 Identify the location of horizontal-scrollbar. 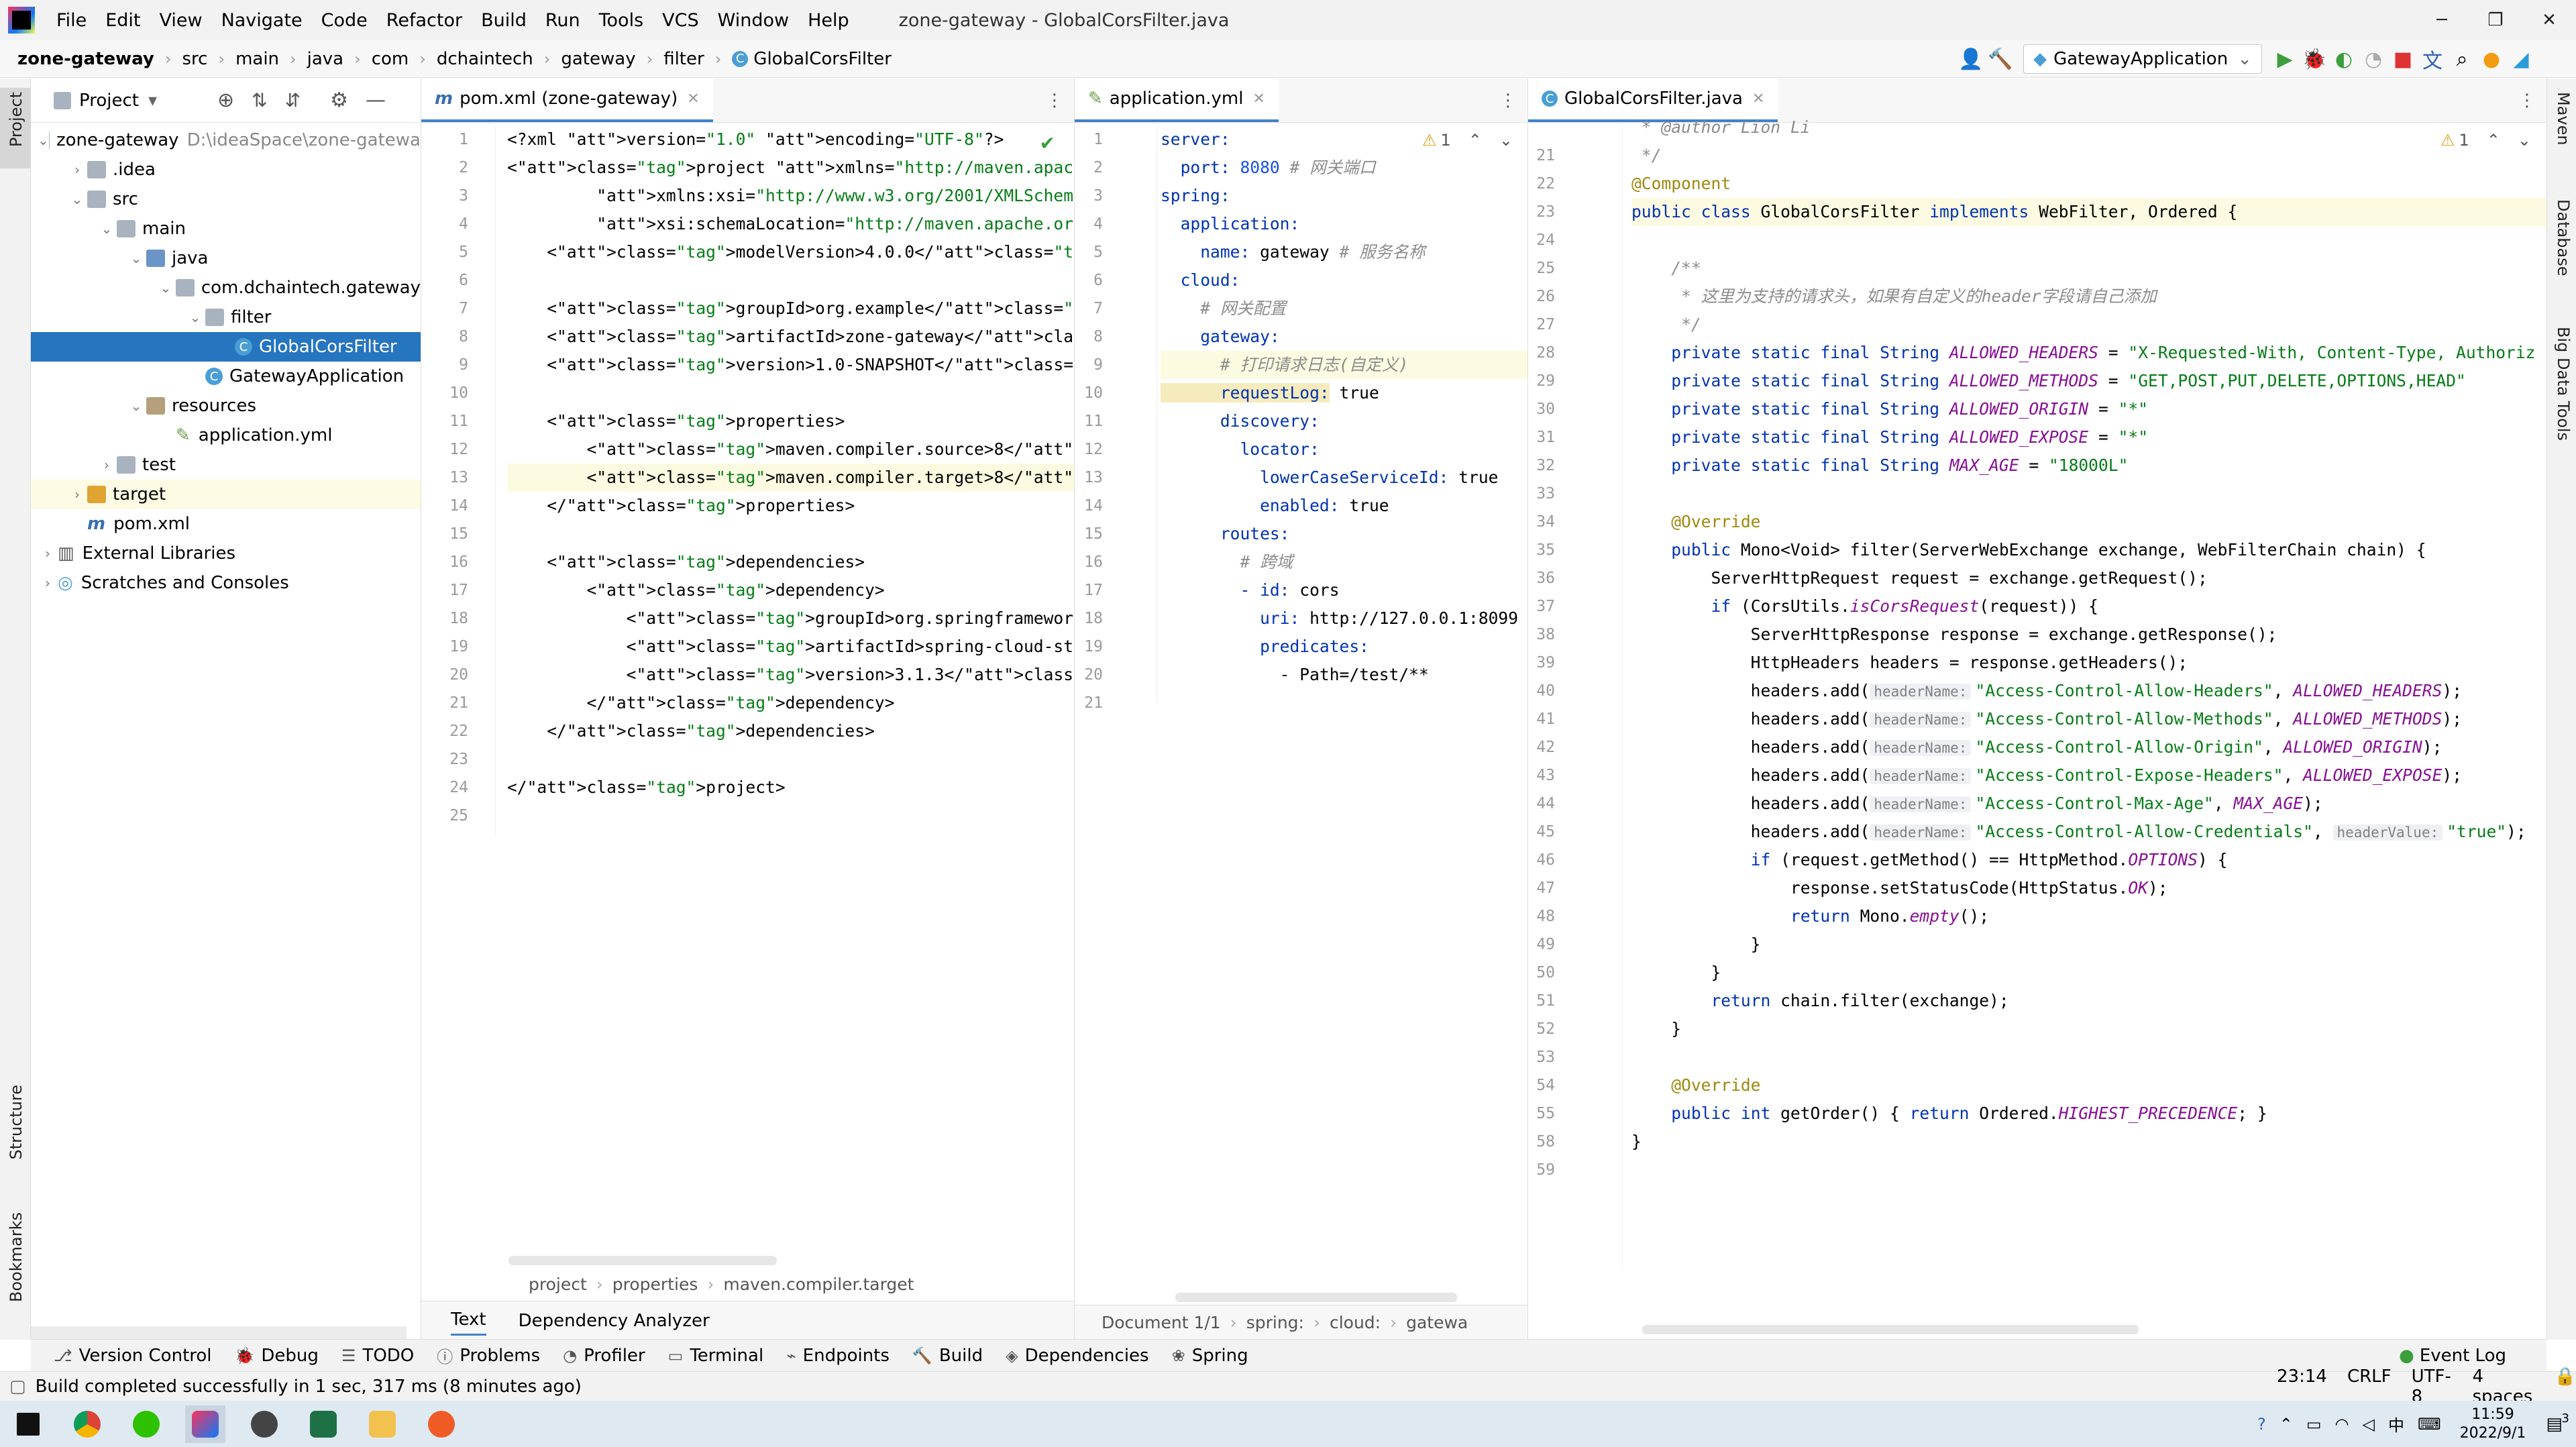
(219, 1333).